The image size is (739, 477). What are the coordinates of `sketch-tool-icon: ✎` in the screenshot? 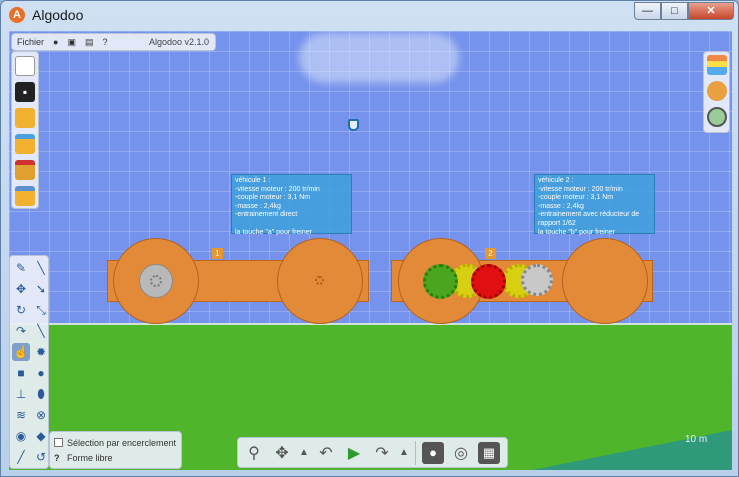 It's located at (21, 268).